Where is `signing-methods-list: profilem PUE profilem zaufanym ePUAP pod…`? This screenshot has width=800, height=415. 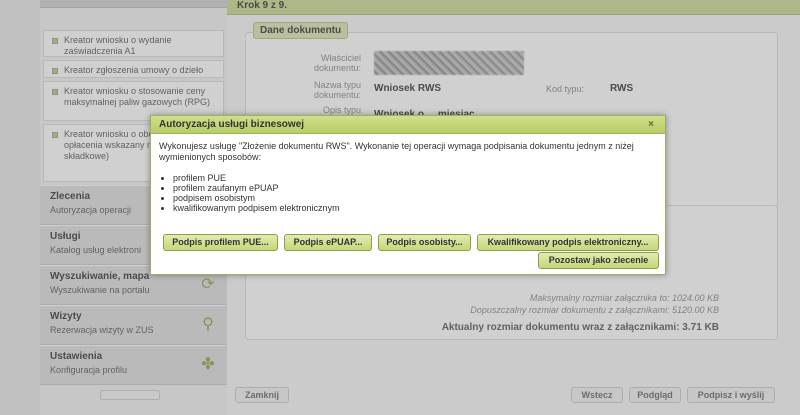 signing-methods-list: profilem PUE profilem zaufanym ePUAP pod… is located at coordinates (415, 193).